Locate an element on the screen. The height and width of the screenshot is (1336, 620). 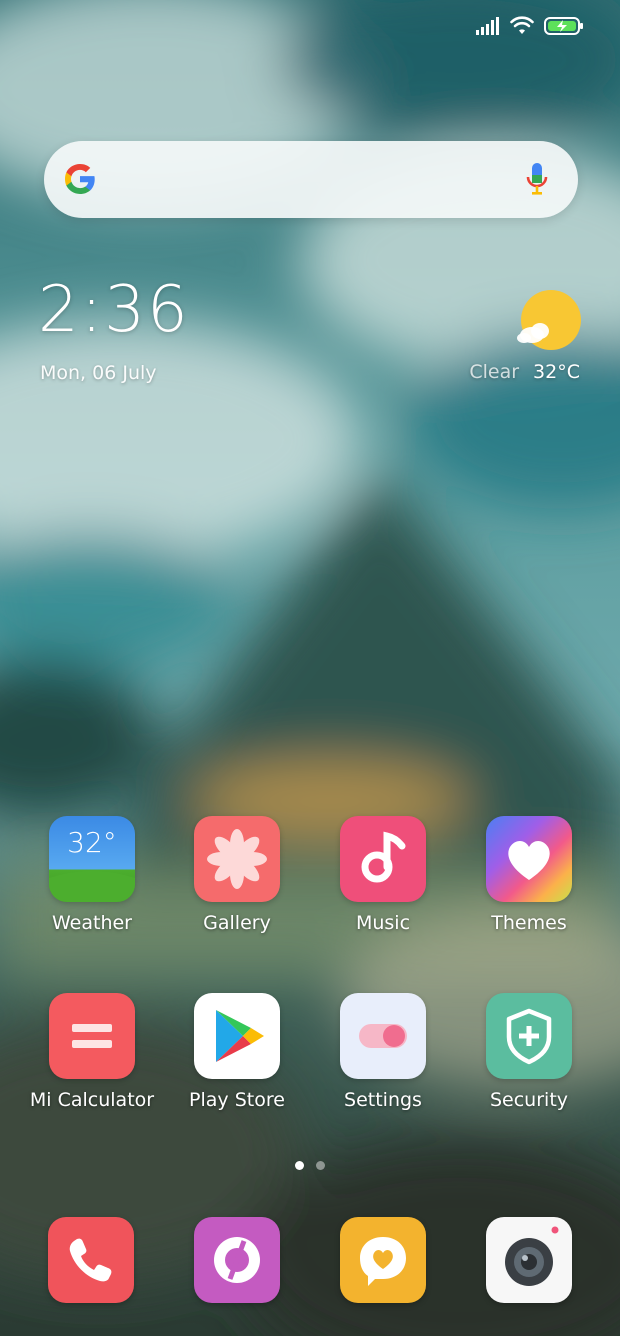
heart-icon is located at coordinates (529, 859).